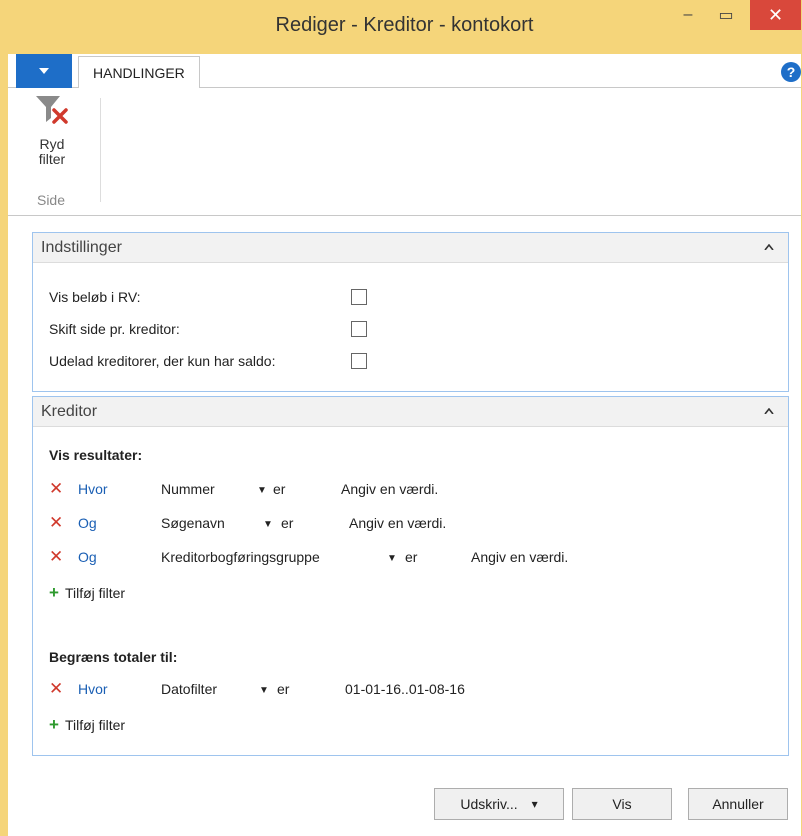 This screenshot has width=802, height=836. I want to click on filter-field: Nummer, so click(188, 489).